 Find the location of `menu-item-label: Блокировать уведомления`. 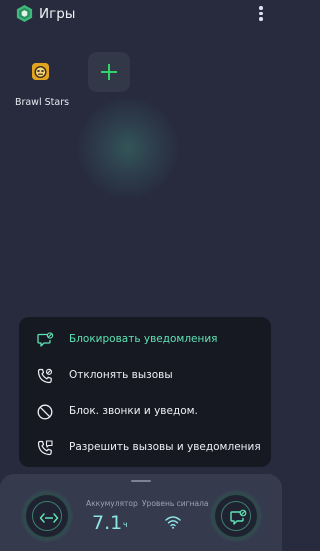

menu-item-label: Блокировать уведомления is located at coordinates (143, 339).